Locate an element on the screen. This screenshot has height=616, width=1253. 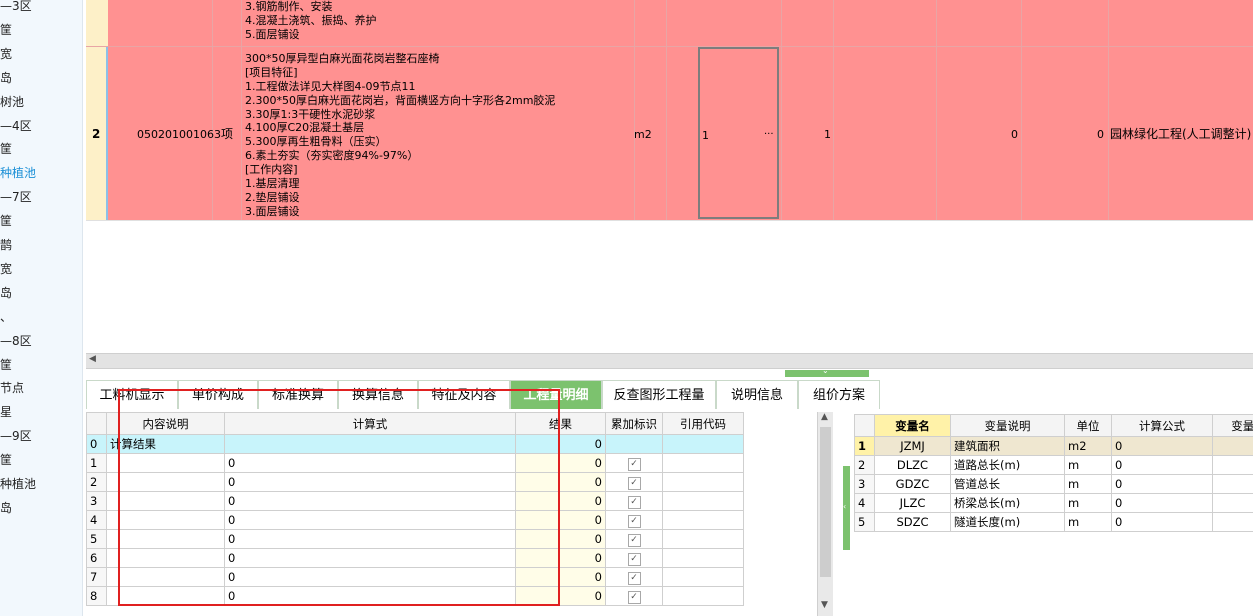
table-row: 5 0 0 ✓ is located at coordinates (415, 539).